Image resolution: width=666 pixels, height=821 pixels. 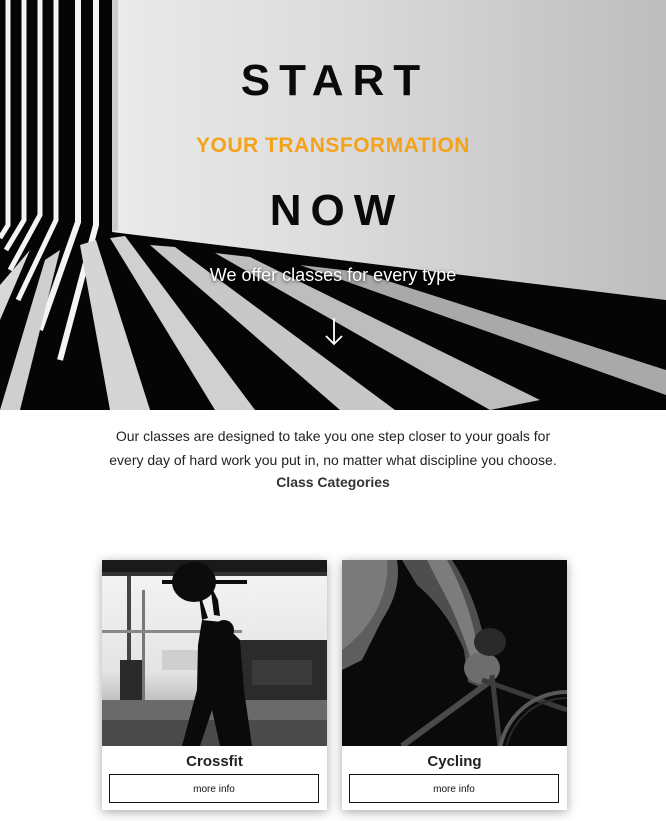 What do you see at coordinates (214, 761) in the screenshot?
I see `card-title-crossfit: Crossfit` at bounding box center [214, 761].